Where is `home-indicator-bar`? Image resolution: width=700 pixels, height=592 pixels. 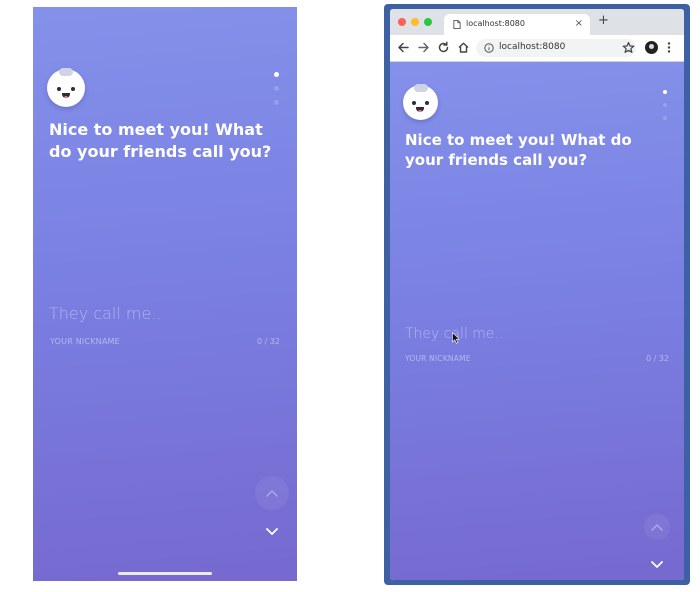 home-indicator-bar is located at coordinates (165, 573).